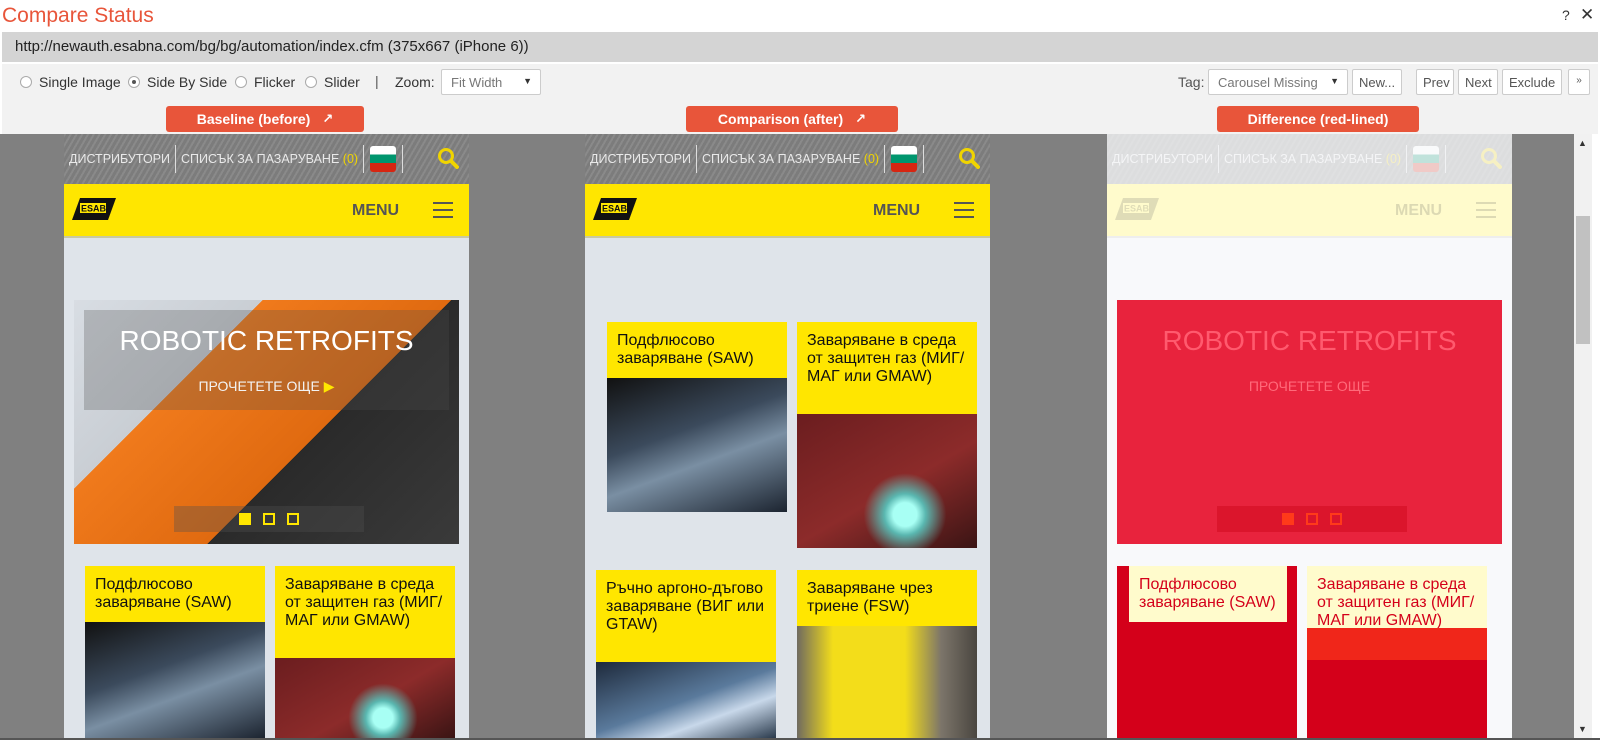 The image size is (1600, 746). I want to click on tag-select: Carousel Missing ▼, so click(1278, 82).